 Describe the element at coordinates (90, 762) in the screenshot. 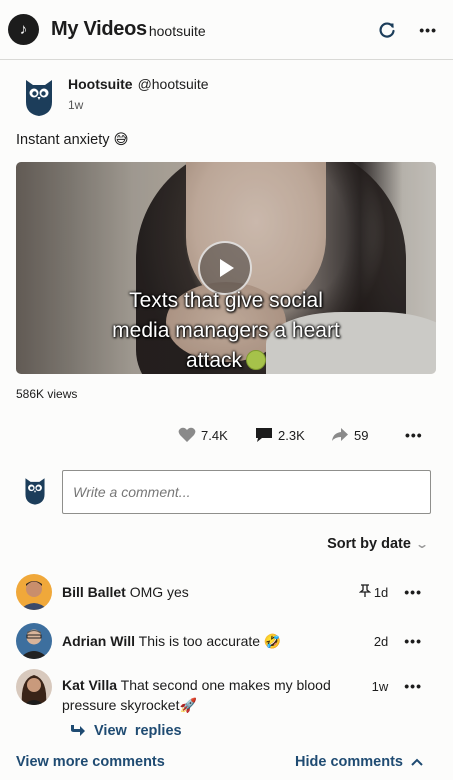

I see `view-more-comments-link: View more comments` at that location.